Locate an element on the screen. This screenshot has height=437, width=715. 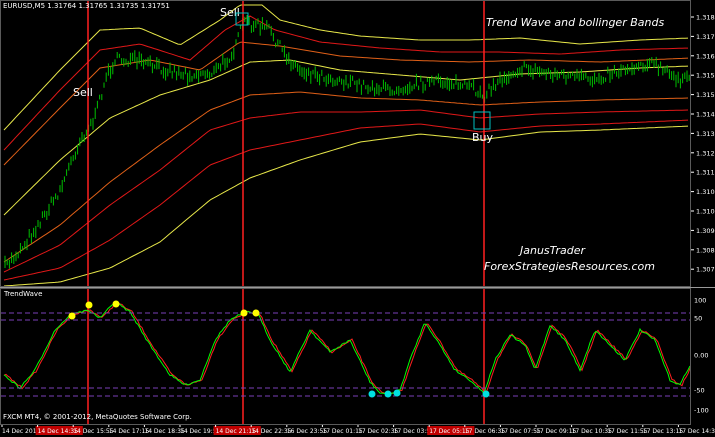
price-axis-label: 1.31335 is located at coordinates (705, 134).